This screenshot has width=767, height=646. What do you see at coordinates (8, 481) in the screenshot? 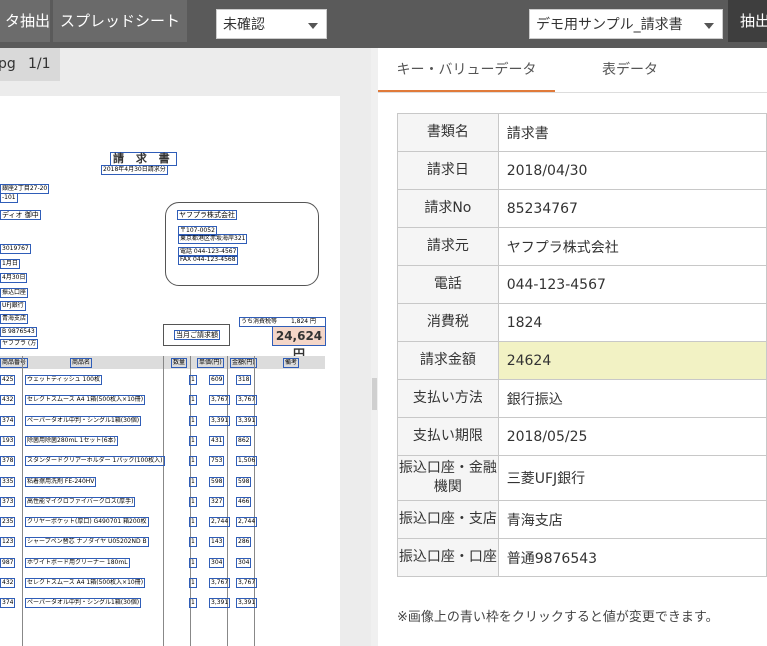
I see `doc-row-code: 335` at bounding box center [8, 481].